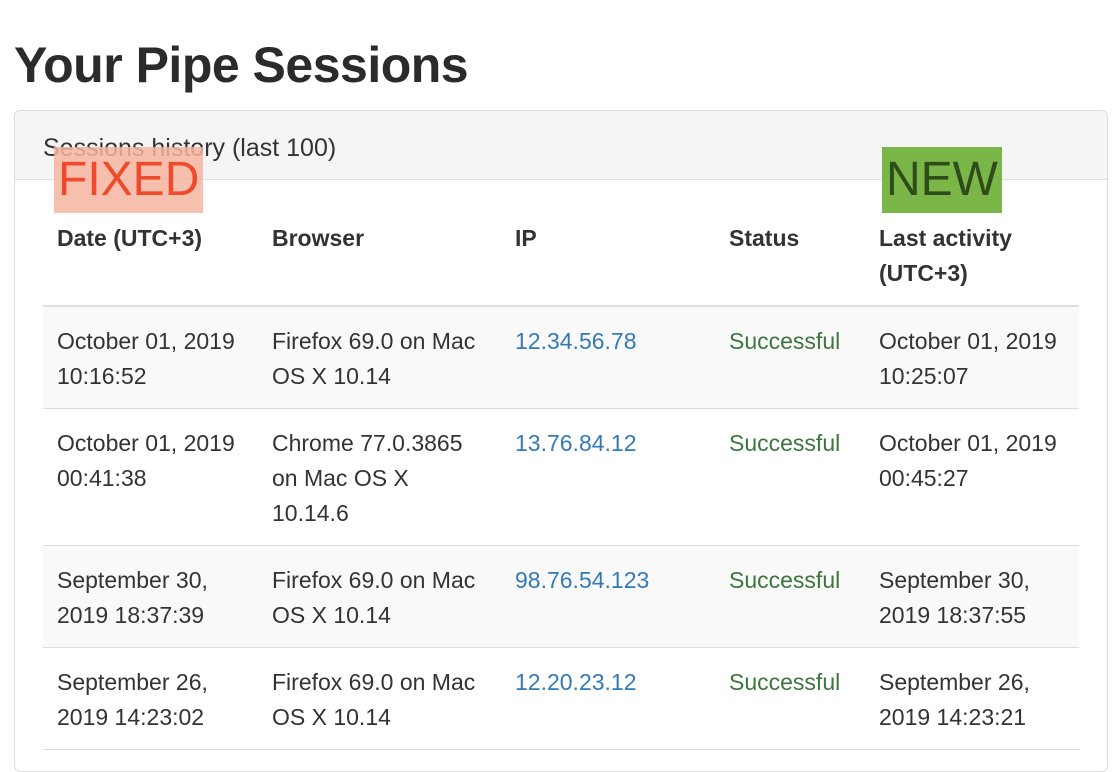  What do you see at coordinates (576, 443) in the screenshot?
I see `ip-link: 13.76.84.12` at bounding box center [576, 443].